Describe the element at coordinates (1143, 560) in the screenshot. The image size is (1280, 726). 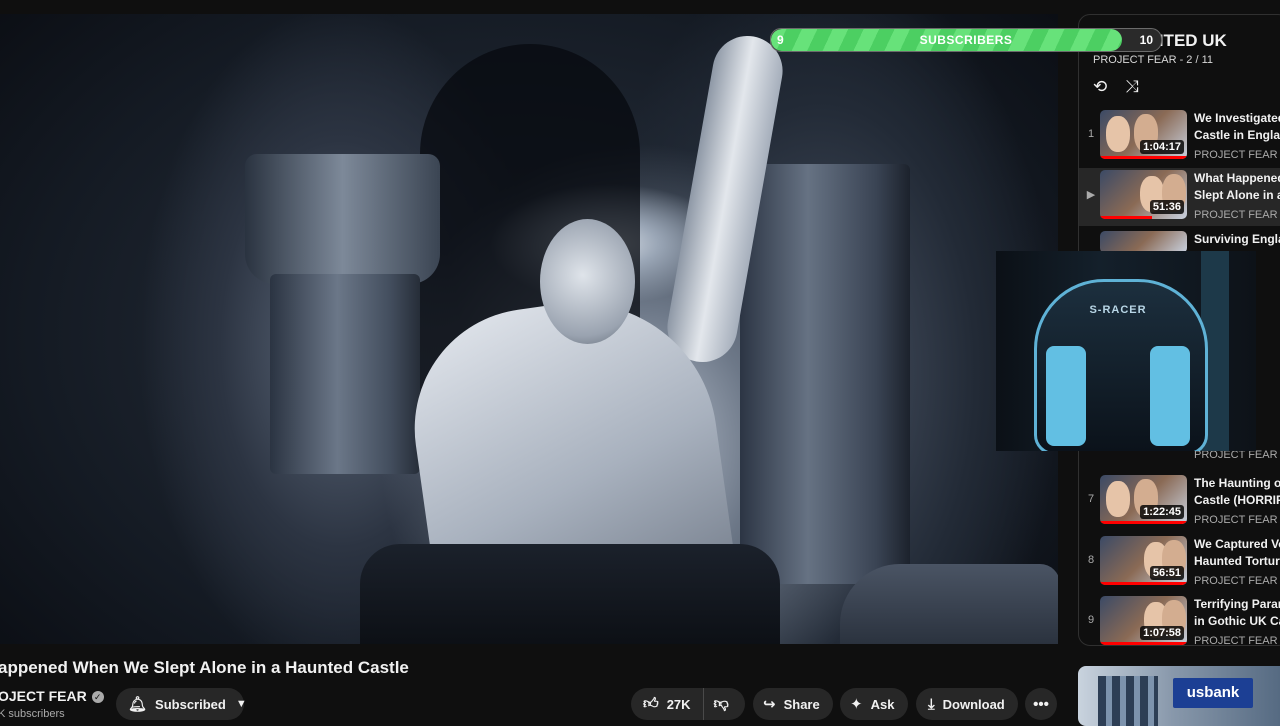
I see `playlist-item-thumbnail: 56:51` at that location.